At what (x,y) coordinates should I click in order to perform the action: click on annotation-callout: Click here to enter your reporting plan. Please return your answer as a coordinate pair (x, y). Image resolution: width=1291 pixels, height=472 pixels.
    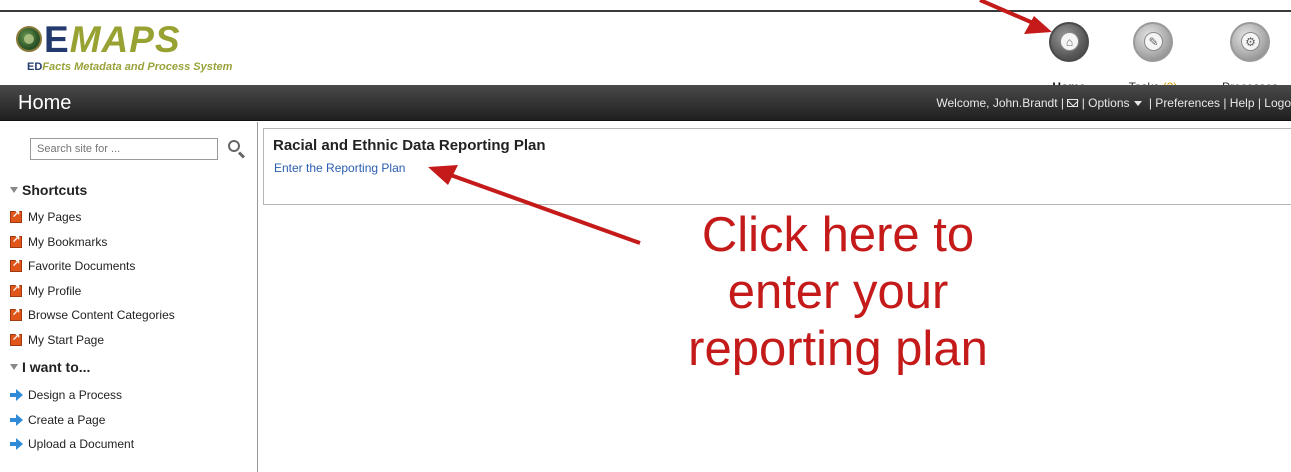
    Looking at the image, I should click on (838, 292).